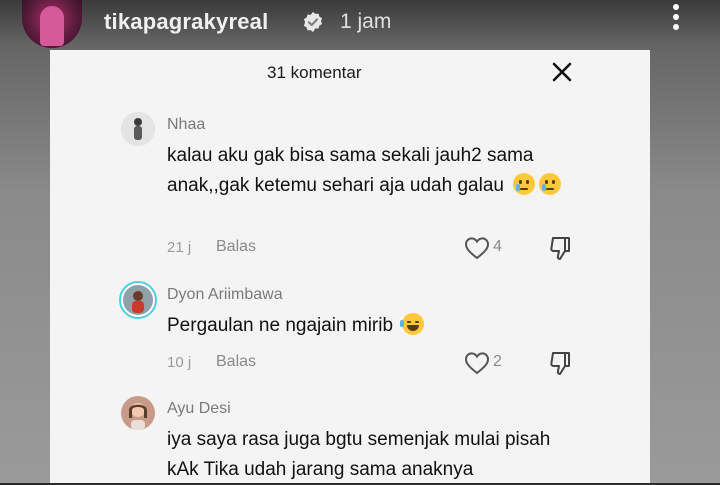 The image size is (720, 485). What do you see at coordinates (497, 246) in the screenshot?
I see `like-count: 4` at bounding box center [497, 246].